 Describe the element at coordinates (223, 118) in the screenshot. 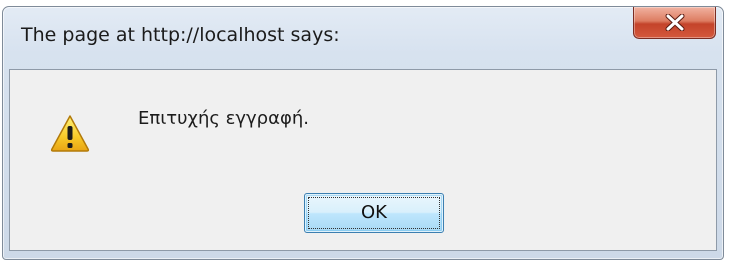

I see `dialog-message: Επιτυχής εγγραφή.` at that location.